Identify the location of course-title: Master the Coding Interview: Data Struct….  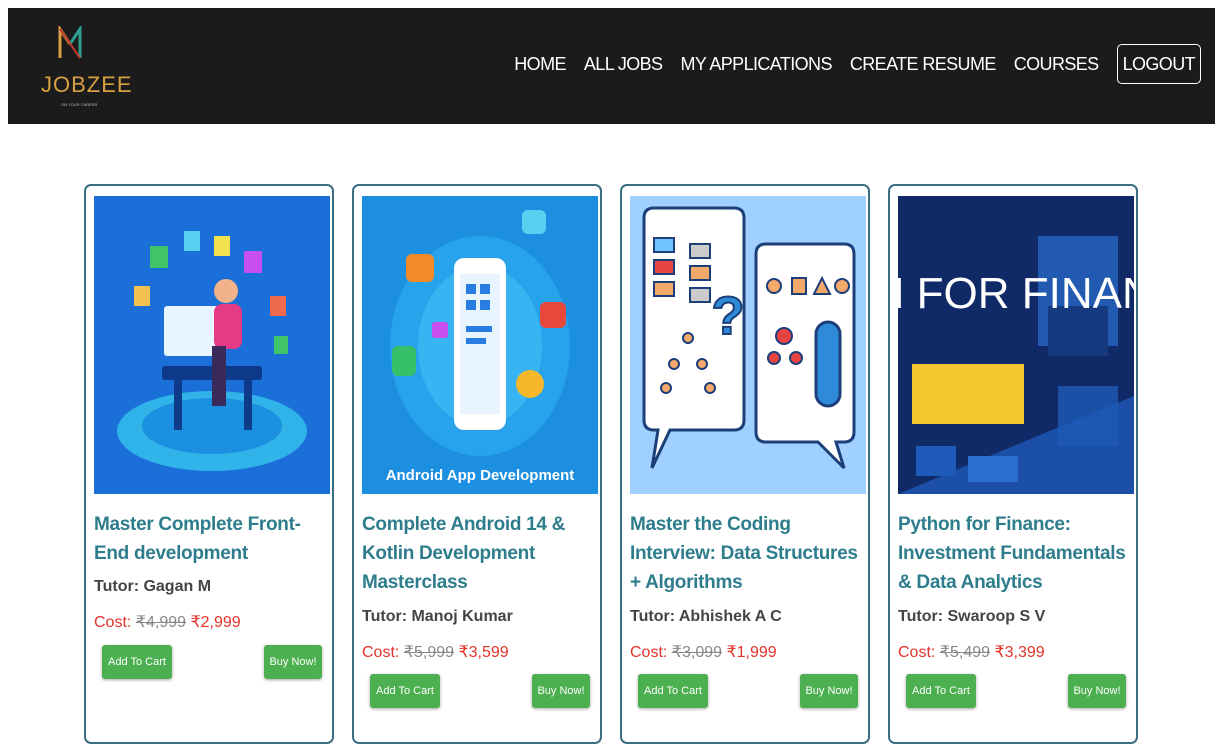
(748, 553).